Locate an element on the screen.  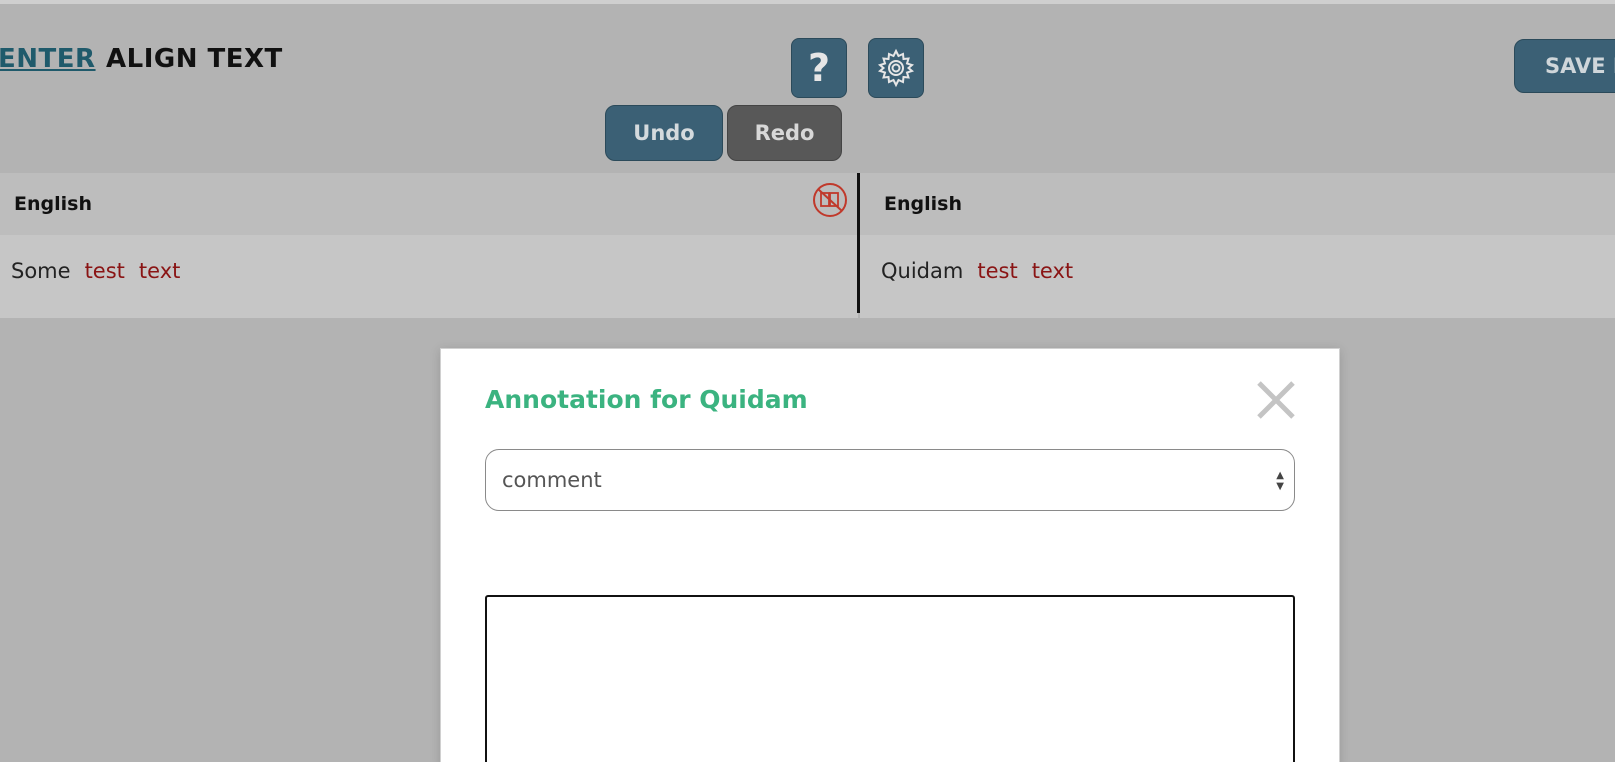
right-text-pane: Quidam test text is located at coordinates (1237, 276).